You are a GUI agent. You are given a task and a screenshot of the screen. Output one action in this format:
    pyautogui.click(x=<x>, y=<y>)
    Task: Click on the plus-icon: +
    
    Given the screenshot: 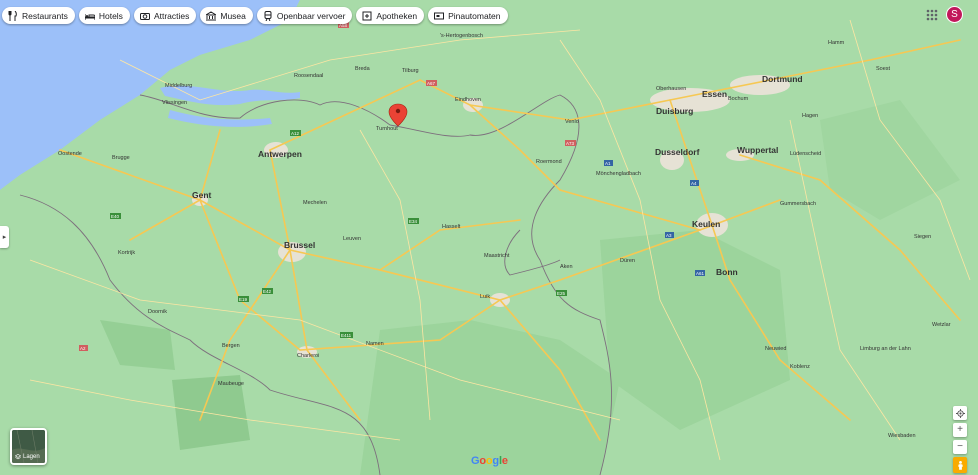 What is the action you would take?
    pyautogui.click(x=960, y=429)
    